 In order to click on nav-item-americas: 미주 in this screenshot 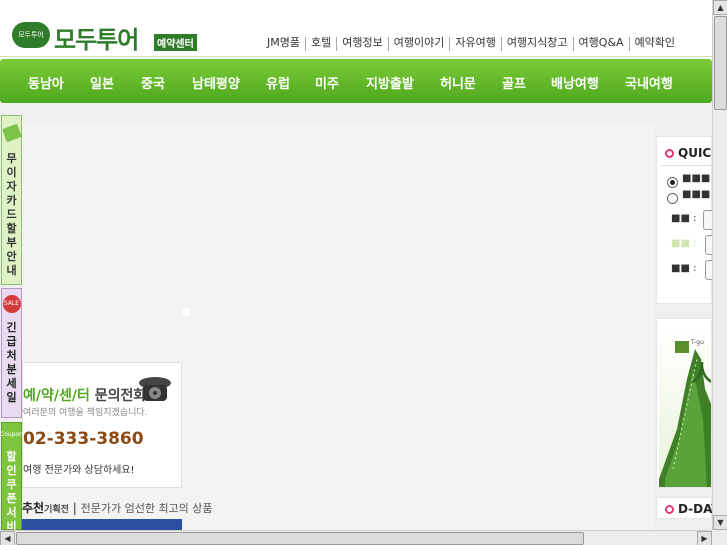, I will do `click(327, 82)`.